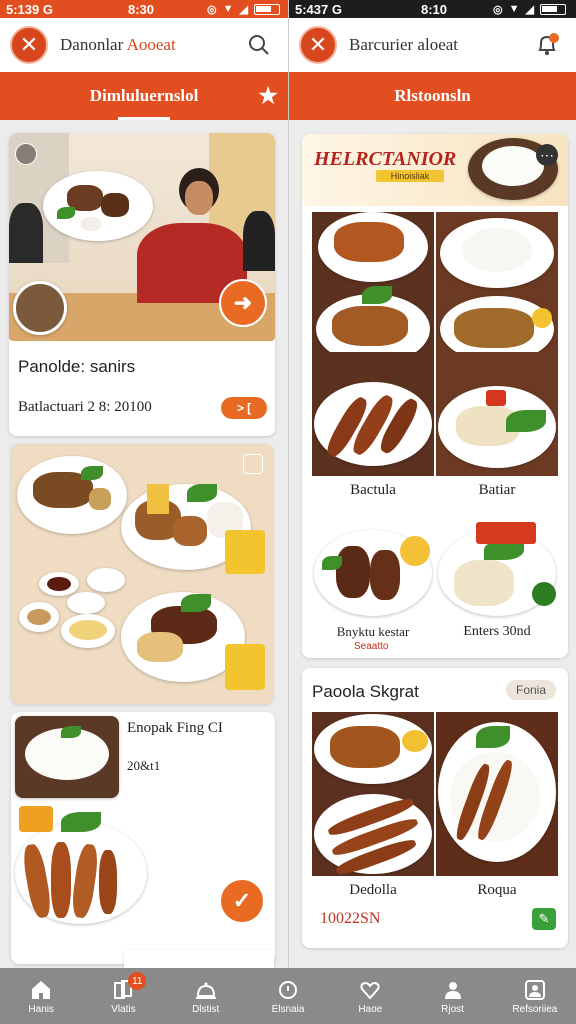 This screenshot has height=1024, width=576. Describe the element at coordinates (318, 9) in the screenshot. I see `carrier-label: 5:437 G` at that location.